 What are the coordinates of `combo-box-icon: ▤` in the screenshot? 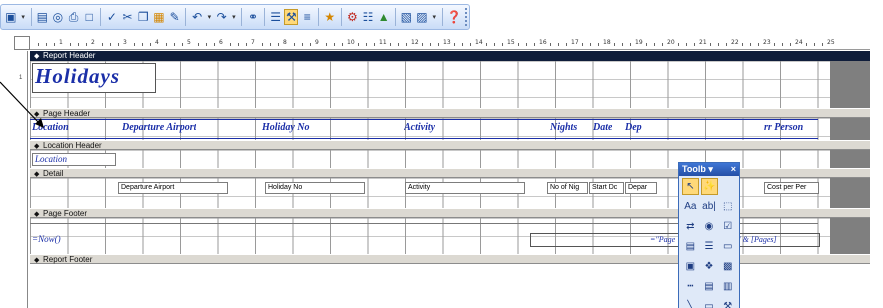 It's located at (690, 246).